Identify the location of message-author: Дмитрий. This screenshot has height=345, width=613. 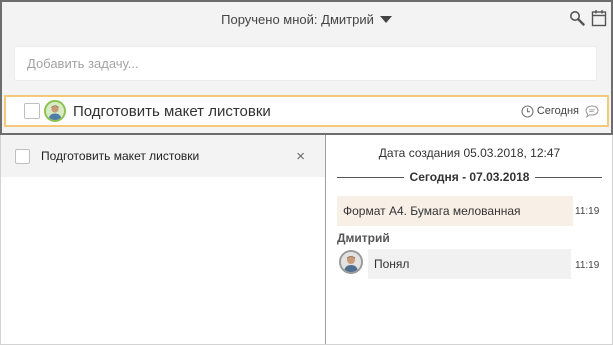
(363, 238).